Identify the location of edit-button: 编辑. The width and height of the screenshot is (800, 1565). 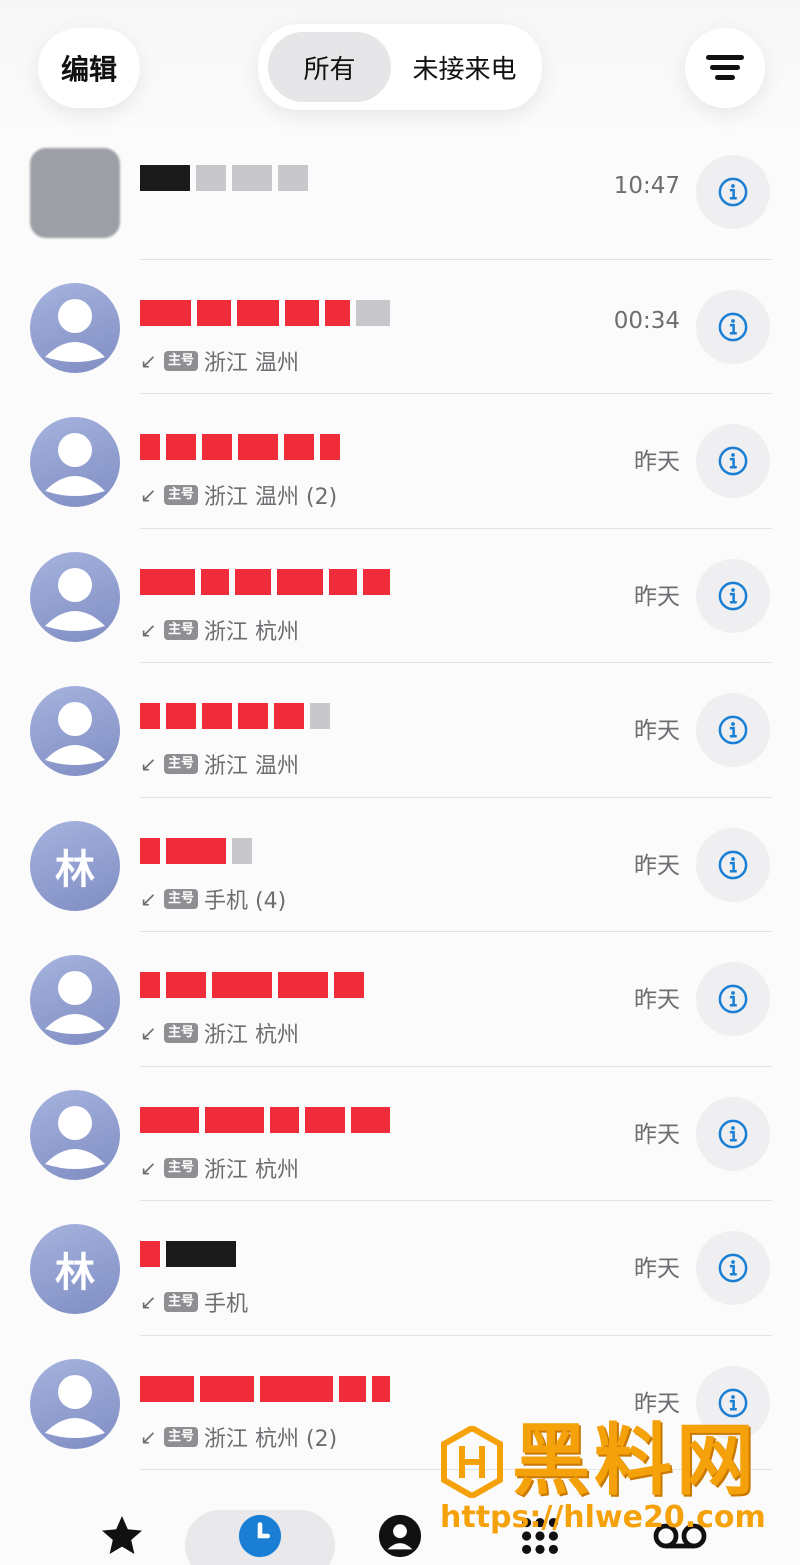
(89, 68).